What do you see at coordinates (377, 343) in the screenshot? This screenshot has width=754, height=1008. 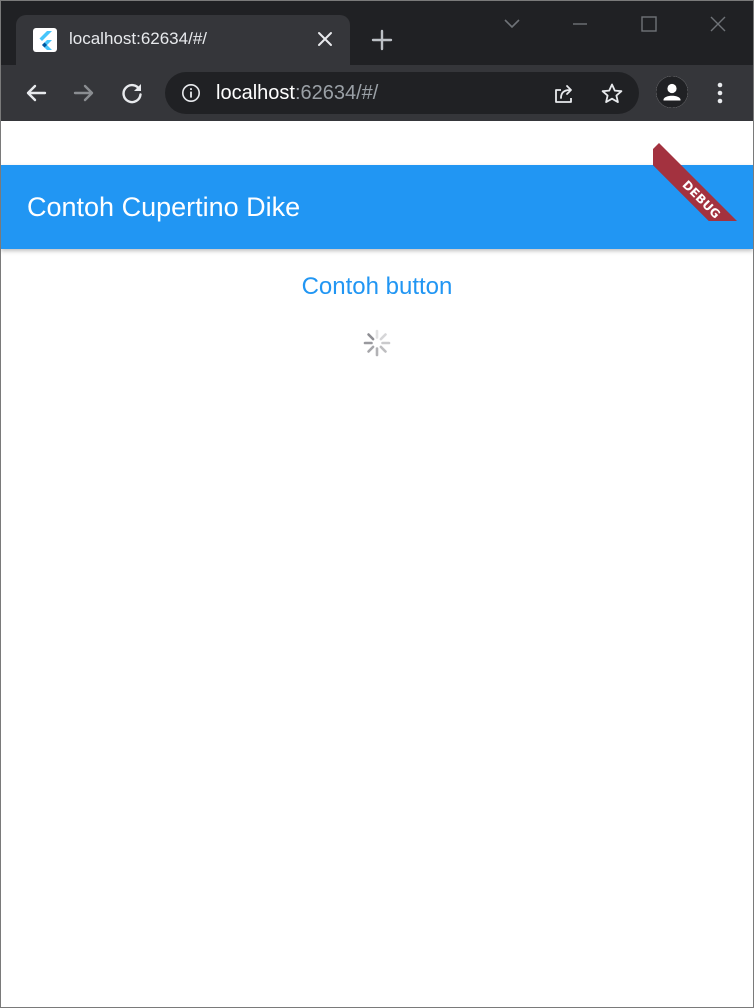 I see `cupertino-spinner-icon` at bounding box center [377, 343].